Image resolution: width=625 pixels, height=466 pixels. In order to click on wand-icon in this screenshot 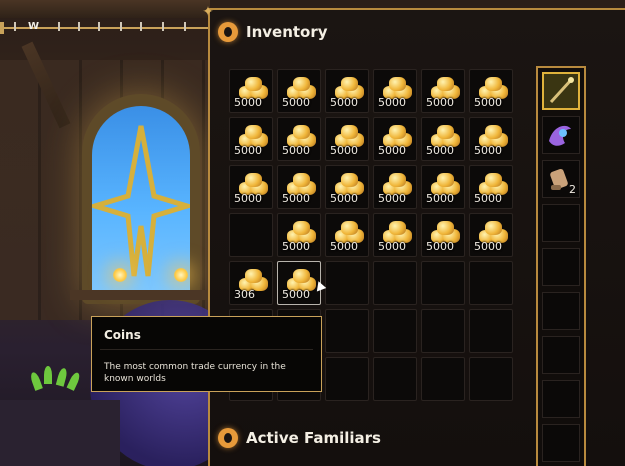, I will do `click(561, 93)`.